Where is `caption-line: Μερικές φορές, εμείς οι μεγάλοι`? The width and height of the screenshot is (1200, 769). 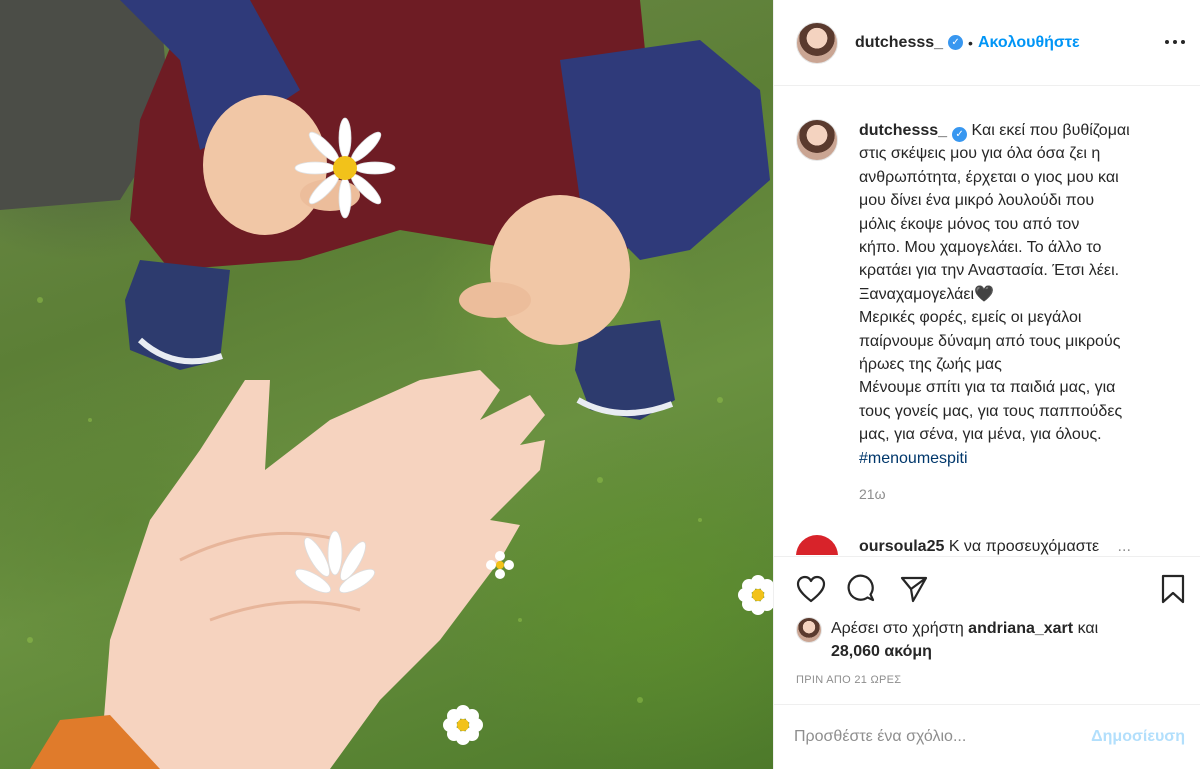 caption-line: Μερικές φορές, εμείς οι μεγάλοι is located at coordinates (970, 318).